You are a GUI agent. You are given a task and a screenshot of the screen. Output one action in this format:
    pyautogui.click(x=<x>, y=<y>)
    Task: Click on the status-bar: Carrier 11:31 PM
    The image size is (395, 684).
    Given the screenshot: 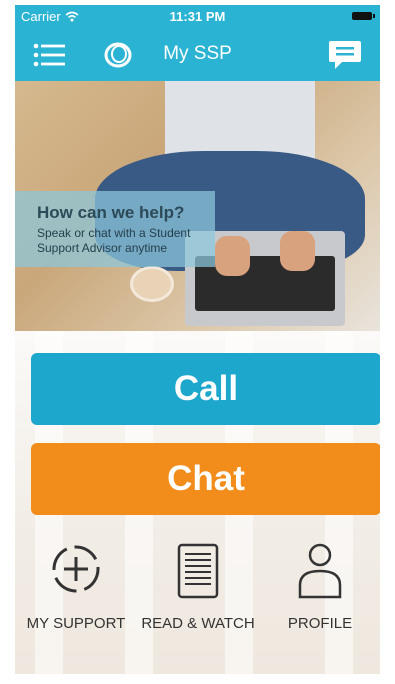 What is the action you would take?
    pyautogui.click(x=197, y=16)
    